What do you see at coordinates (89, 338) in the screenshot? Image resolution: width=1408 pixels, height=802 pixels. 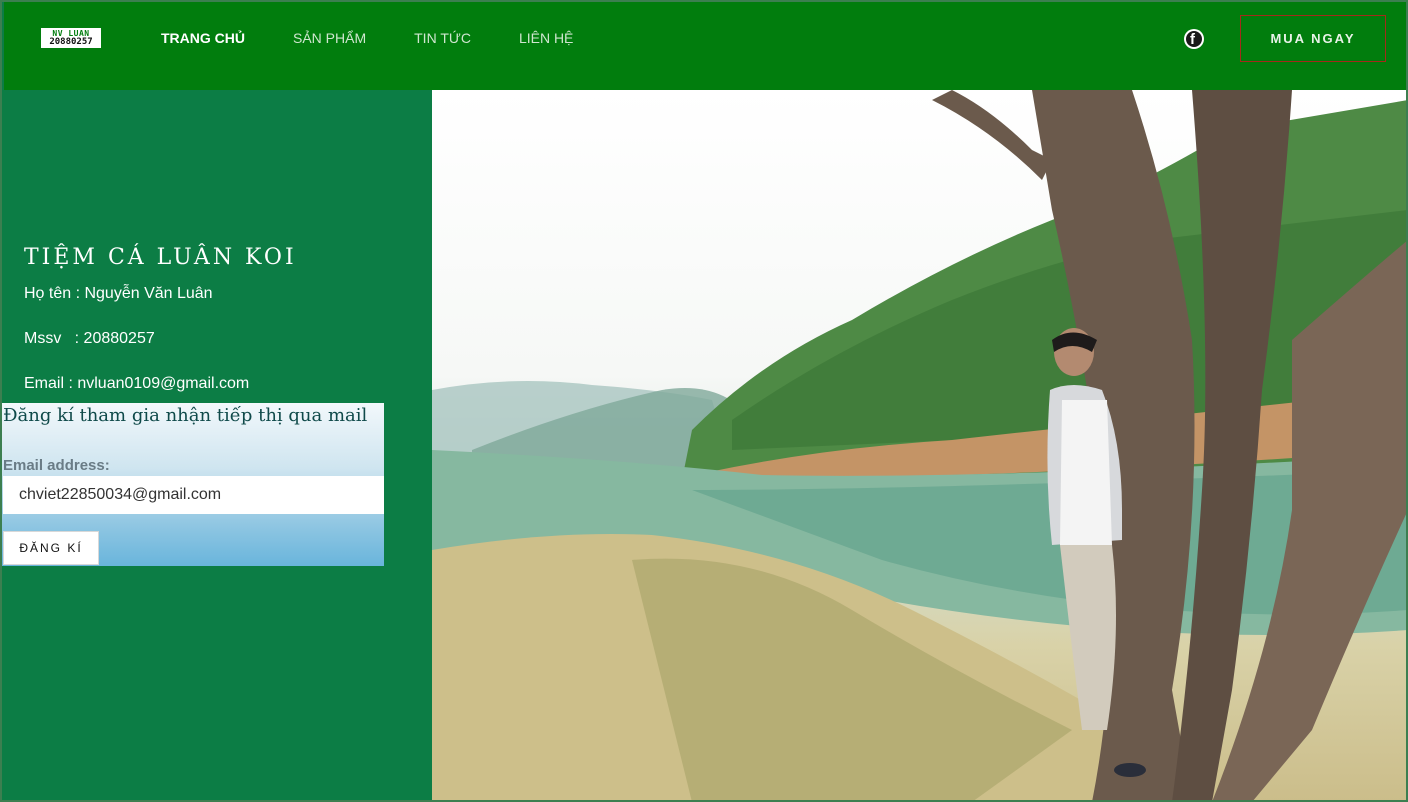 I see `student-id-line: Mssv : 20880257` at bounding box center [89, 338].